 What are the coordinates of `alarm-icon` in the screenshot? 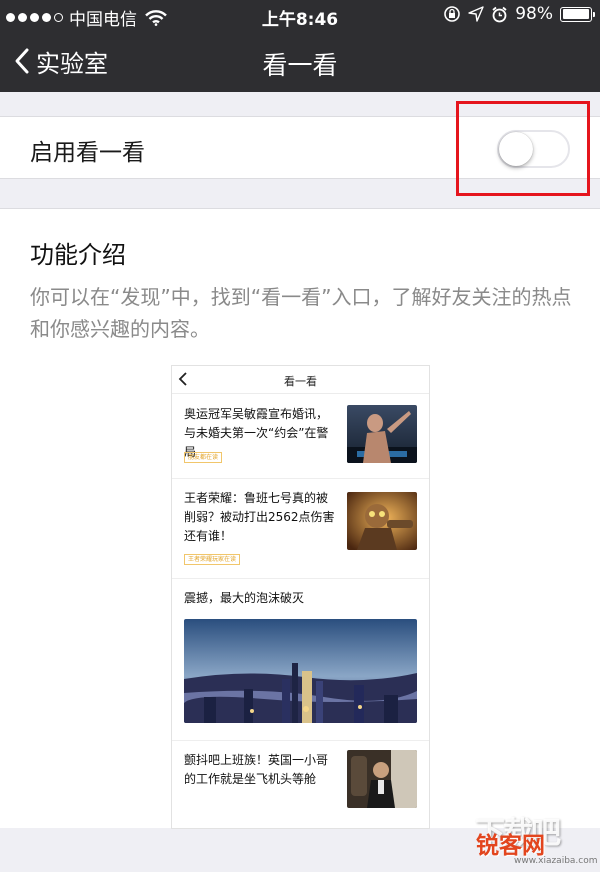 It's located at (499, 14).